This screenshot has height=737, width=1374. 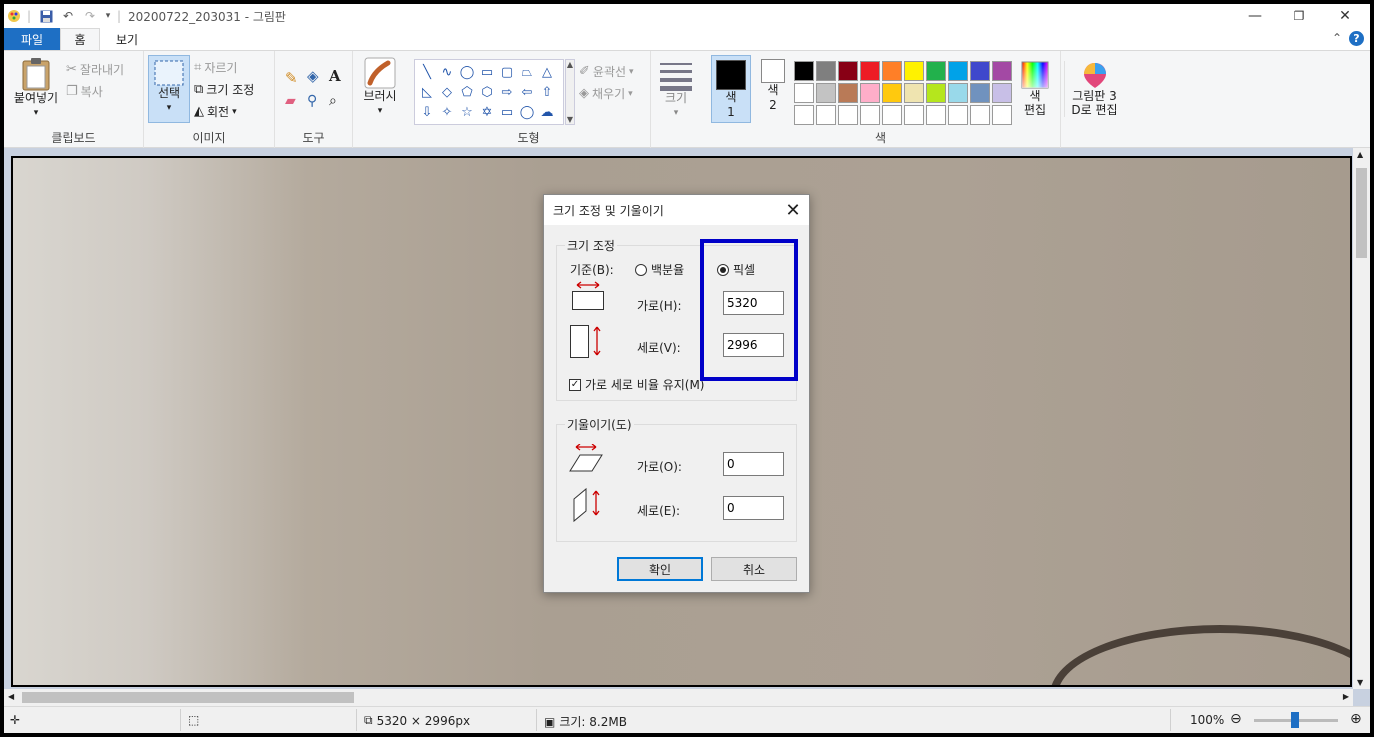 I want to click on skew-horizontal-input, so click(x=753, y=464).